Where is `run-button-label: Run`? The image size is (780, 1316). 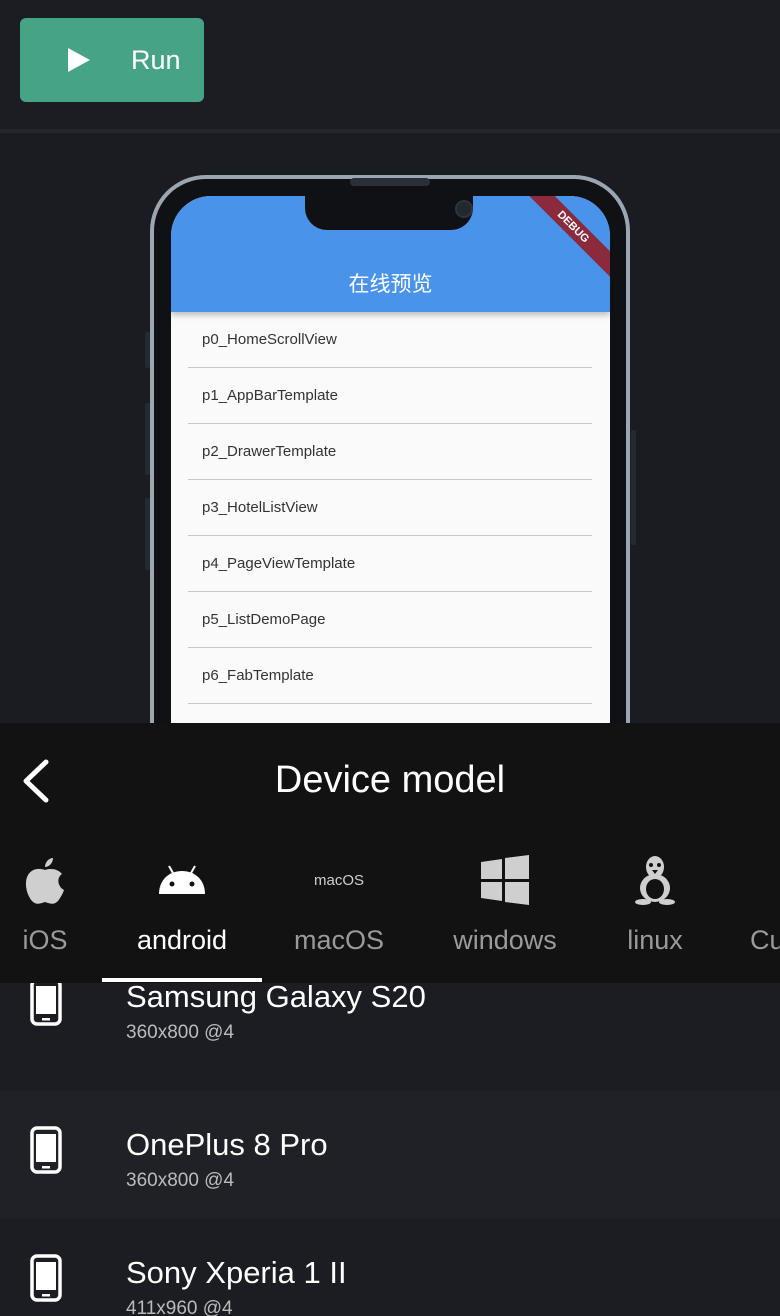
run-button-label: Run is located at coordinates (156, 60).